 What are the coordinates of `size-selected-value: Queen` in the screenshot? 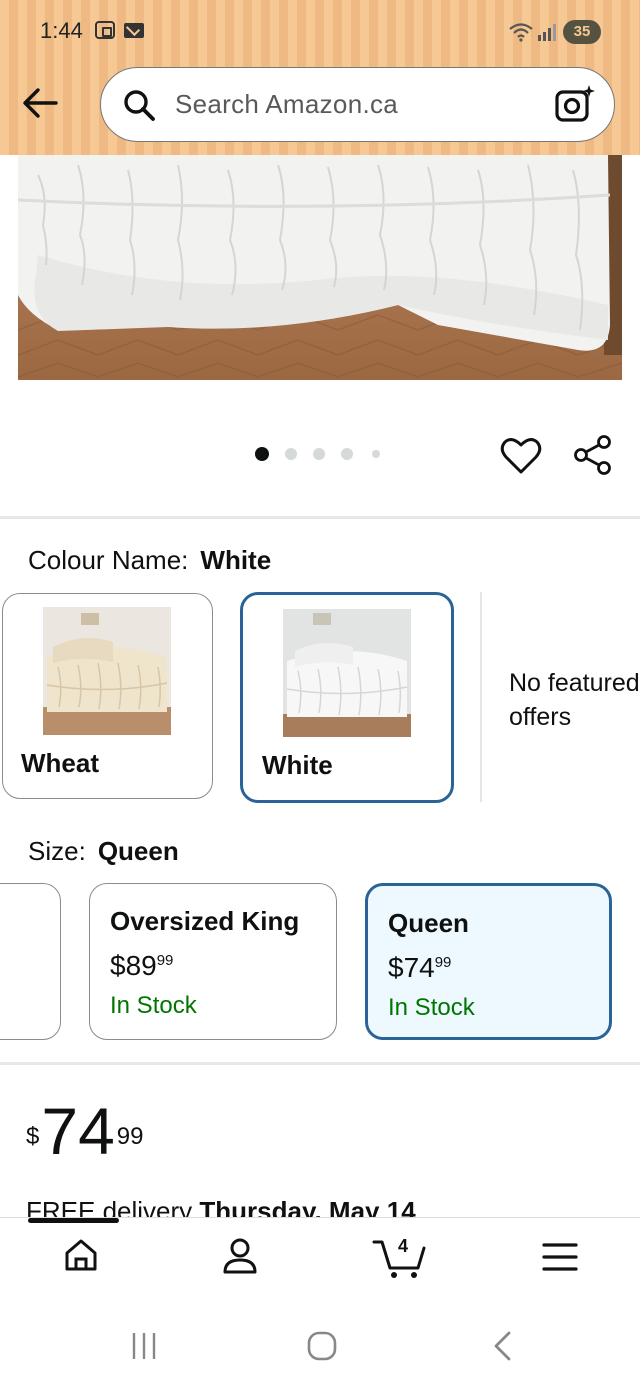 It's located at (138, 851).